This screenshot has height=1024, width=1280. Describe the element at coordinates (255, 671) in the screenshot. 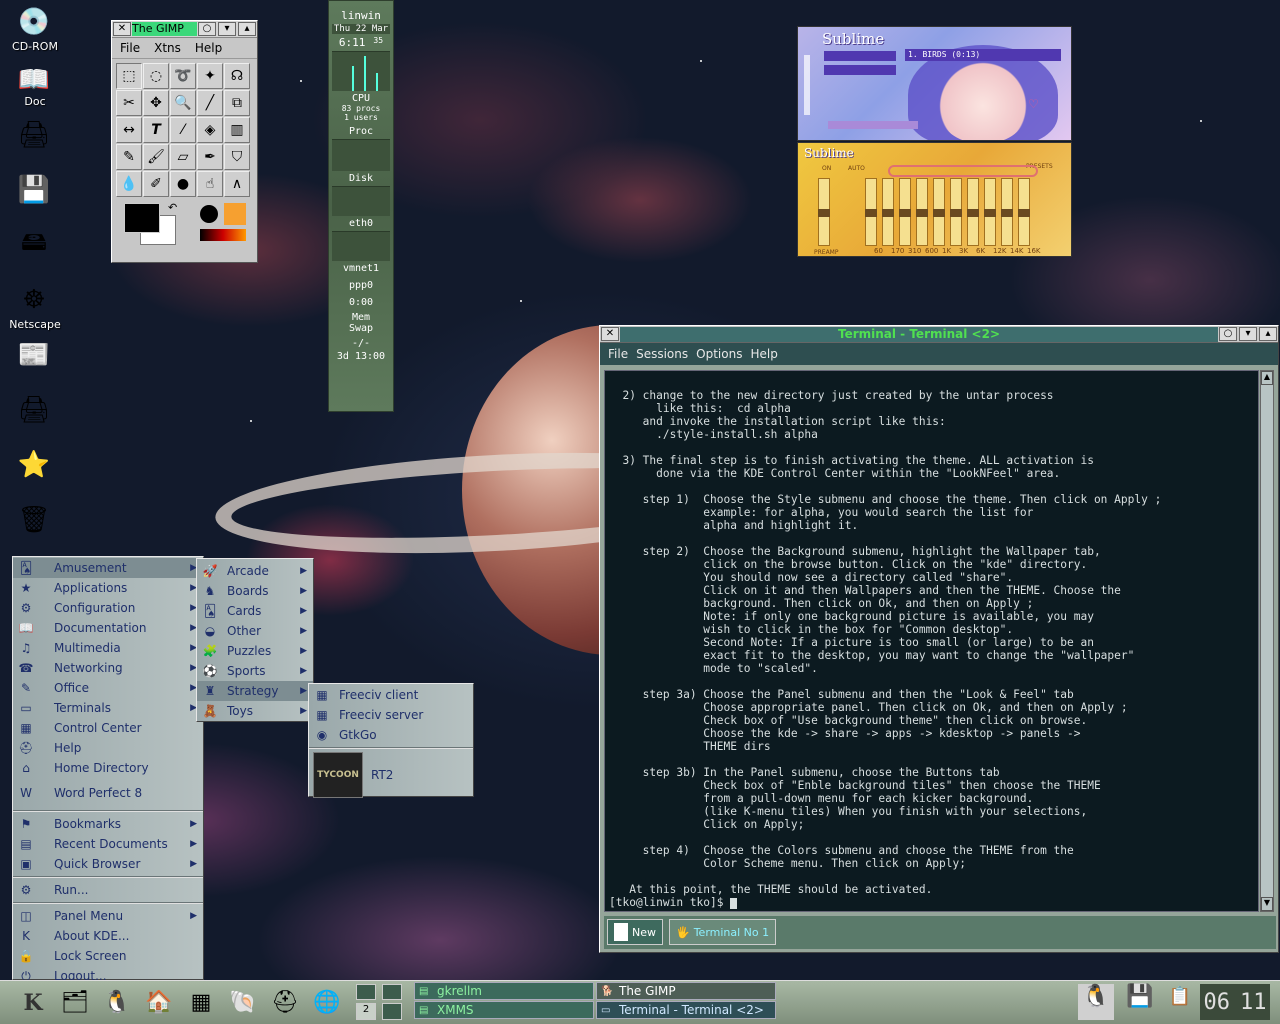

I see `menu-item-sports: ⚽ Sports ▶` at that location.